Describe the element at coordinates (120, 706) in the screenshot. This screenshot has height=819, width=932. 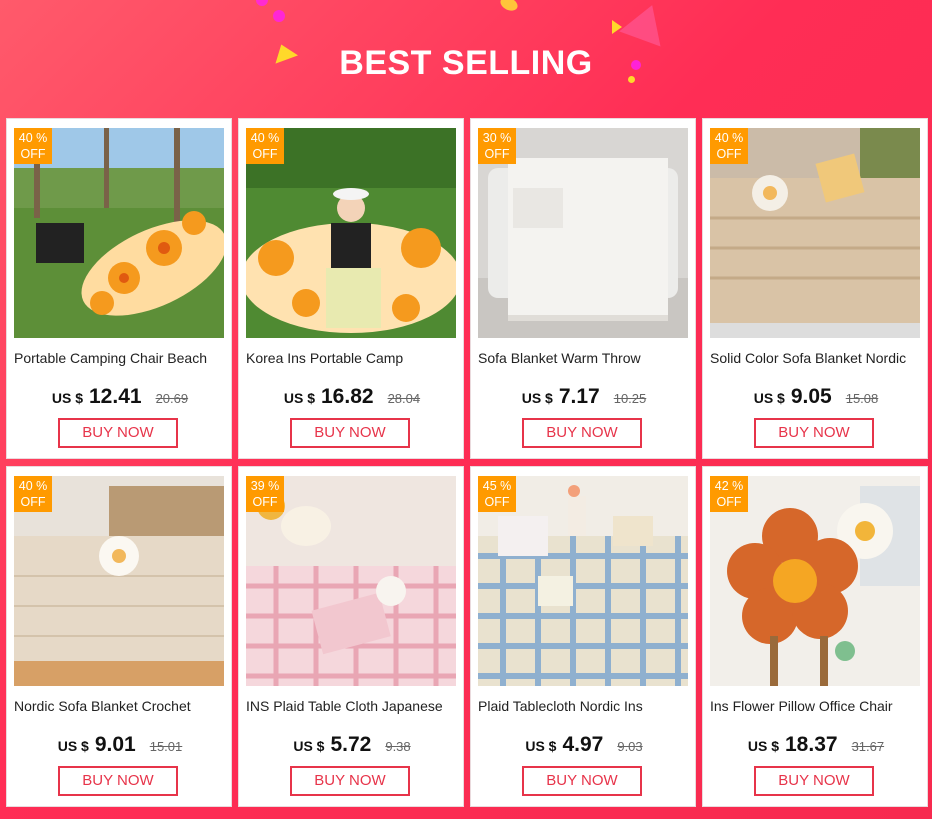
I see `product-name: Nordic Sofa Blanket Crochet` at that location.